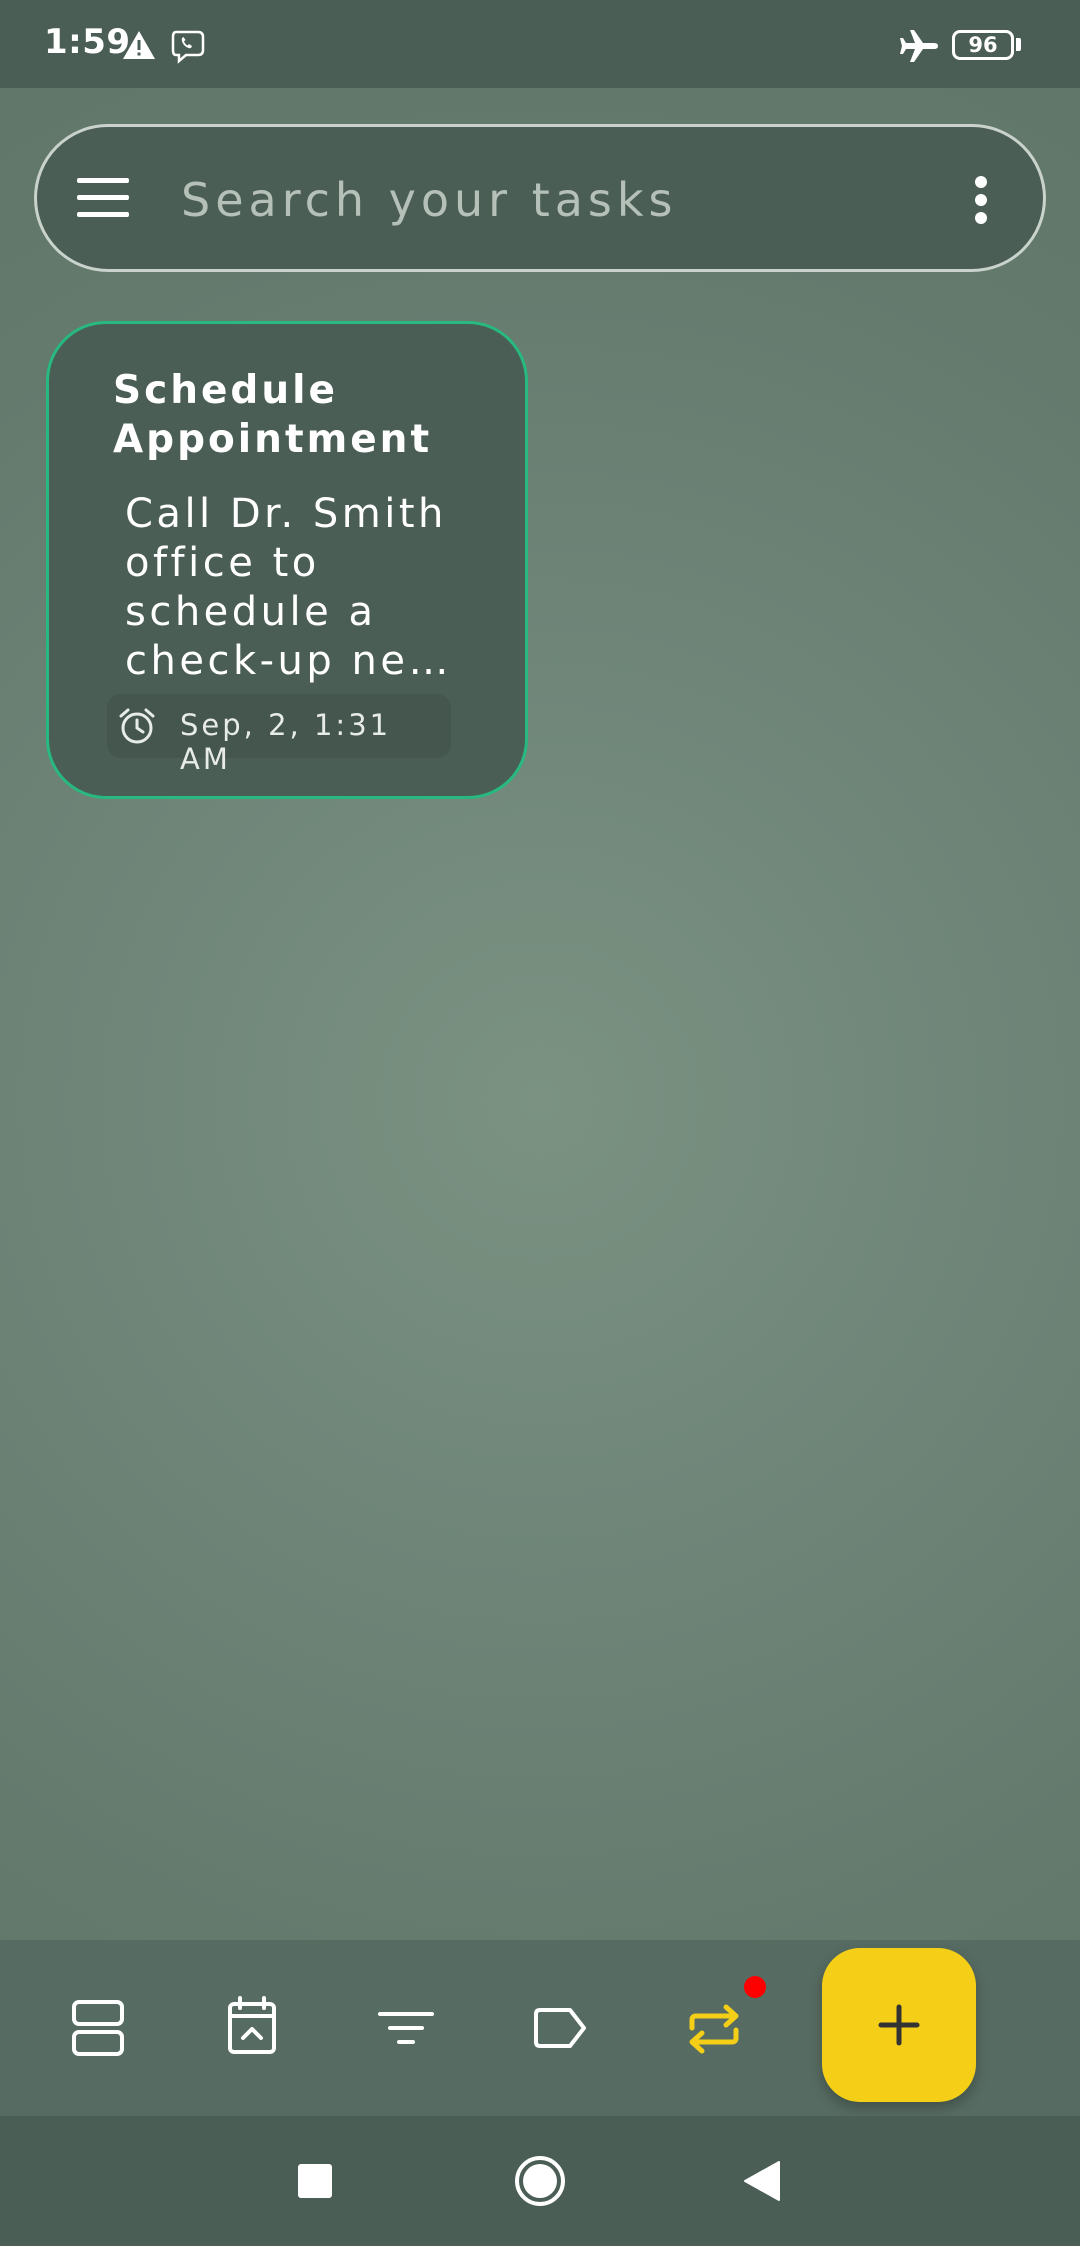 Image resolution: width=1080 pixels, height=2246 pixels. I want to click on back-icon, so click(762, 2181).